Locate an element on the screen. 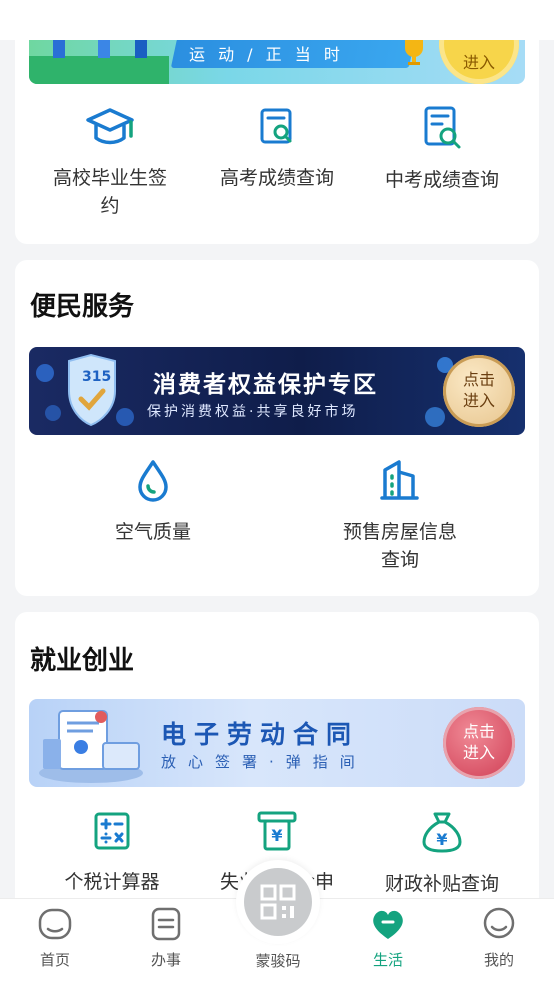 Image resolution: width=554 pixels, height=986 pixels. home-icon is located at coordinates (55, 924).